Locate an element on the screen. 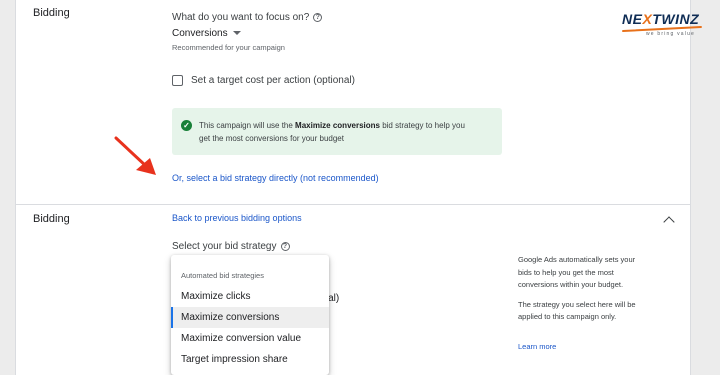 This screenshot has height=375, width=720. check-circle-icon: ✓ is located at coordinates (186, 125).